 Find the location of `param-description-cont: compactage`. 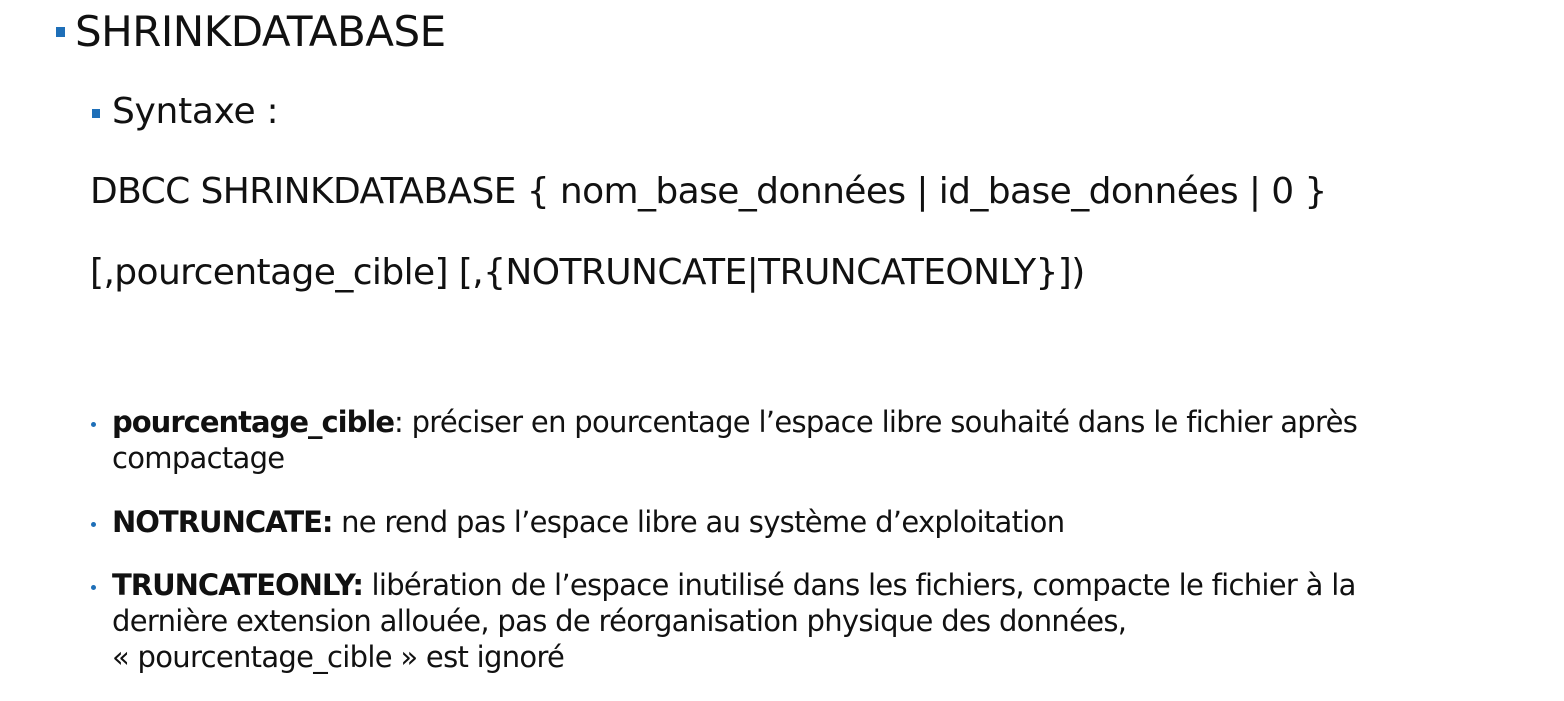

param-description-cont: compactage is located at coordinates (198, 458).